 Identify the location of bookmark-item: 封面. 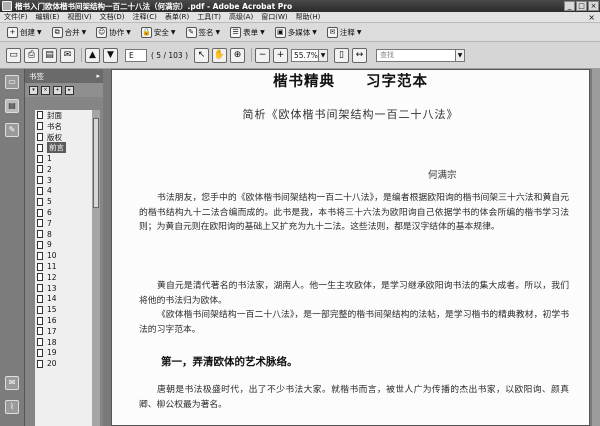
(65, 115).